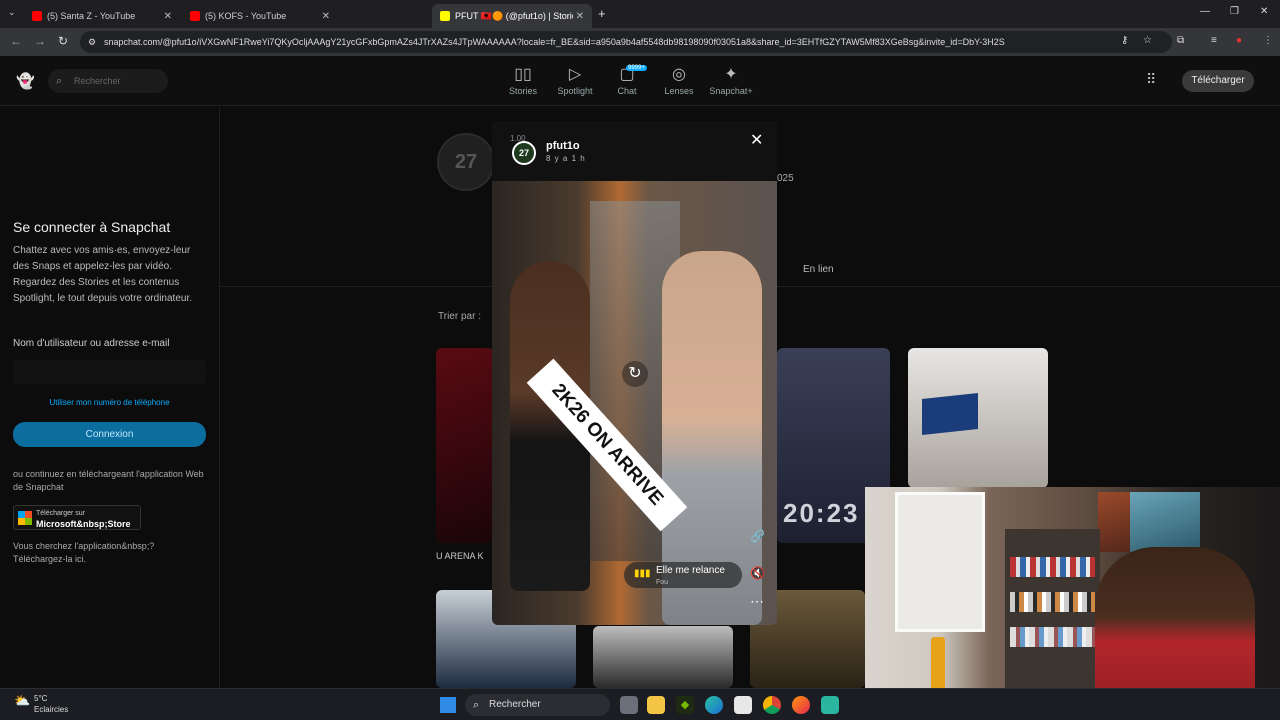  What do you see at coordinates (1147, 40) in the screenshot?
I see `bookmark-star-icon: ☆` at bounding box center [1147, 40].